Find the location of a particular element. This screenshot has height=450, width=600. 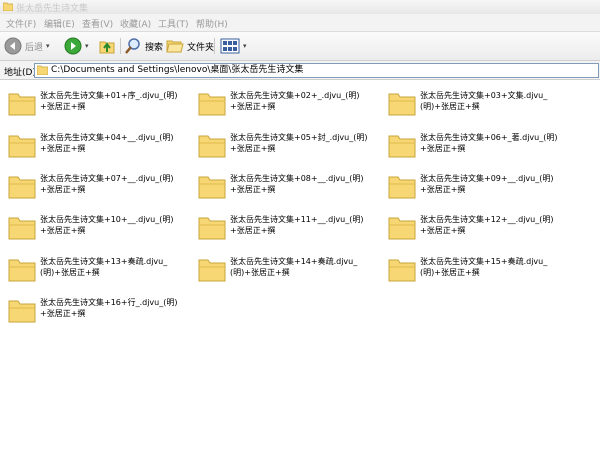

folder-name: 张太岳先生诗文集+11+__.djvu_(明)+张居正+撰 is located at coordinates (297, 225).